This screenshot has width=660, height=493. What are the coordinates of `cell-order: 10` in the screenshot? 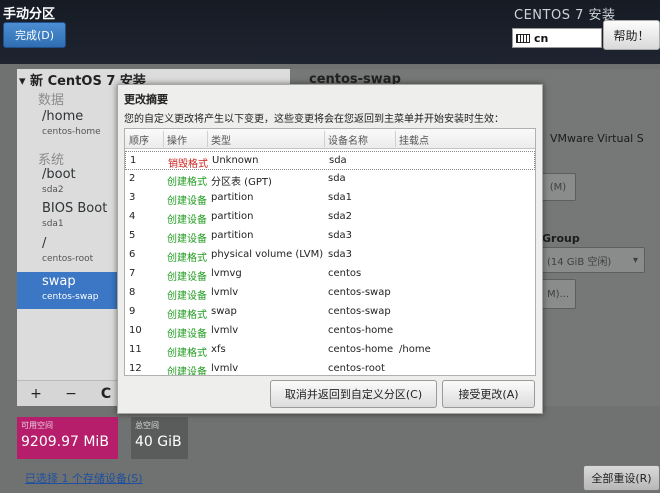 It's located at (135, 330).